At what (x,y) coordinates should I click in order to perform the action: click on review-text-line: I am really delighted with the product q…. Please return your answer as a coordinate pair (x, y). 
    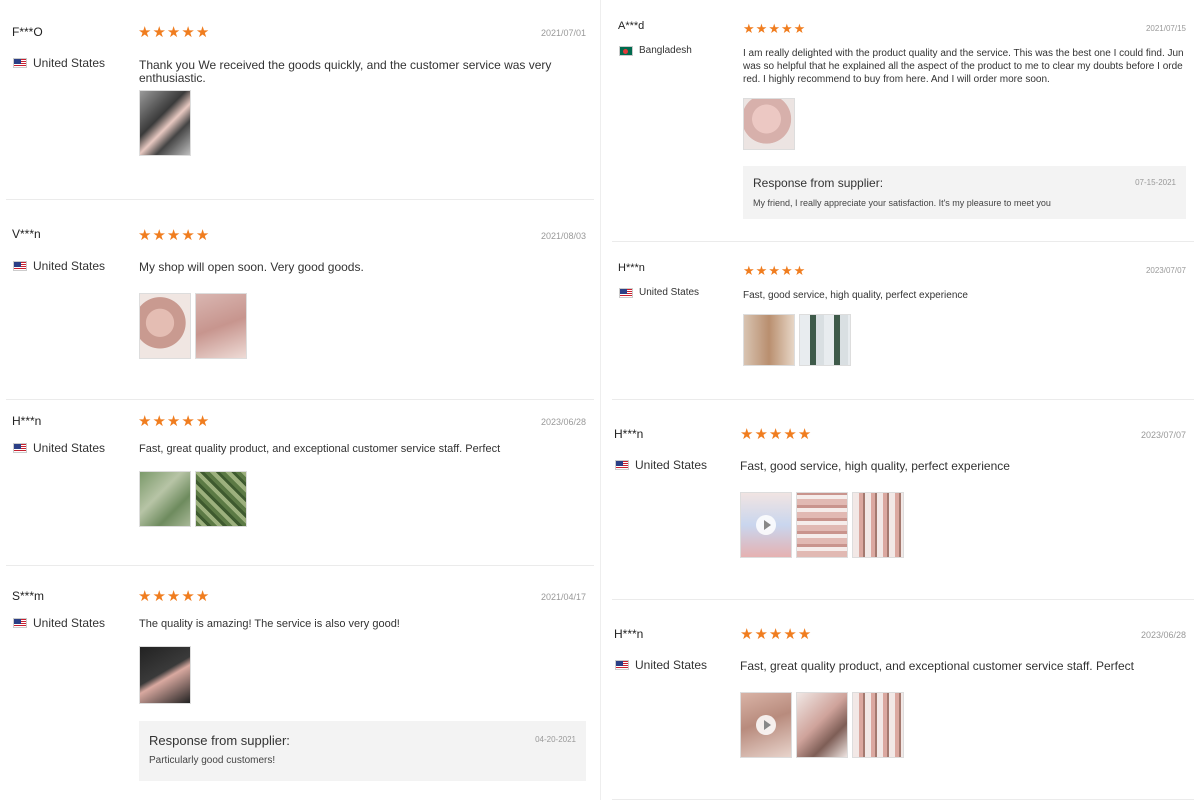
    Looking at the image, I should click on (963, 53).